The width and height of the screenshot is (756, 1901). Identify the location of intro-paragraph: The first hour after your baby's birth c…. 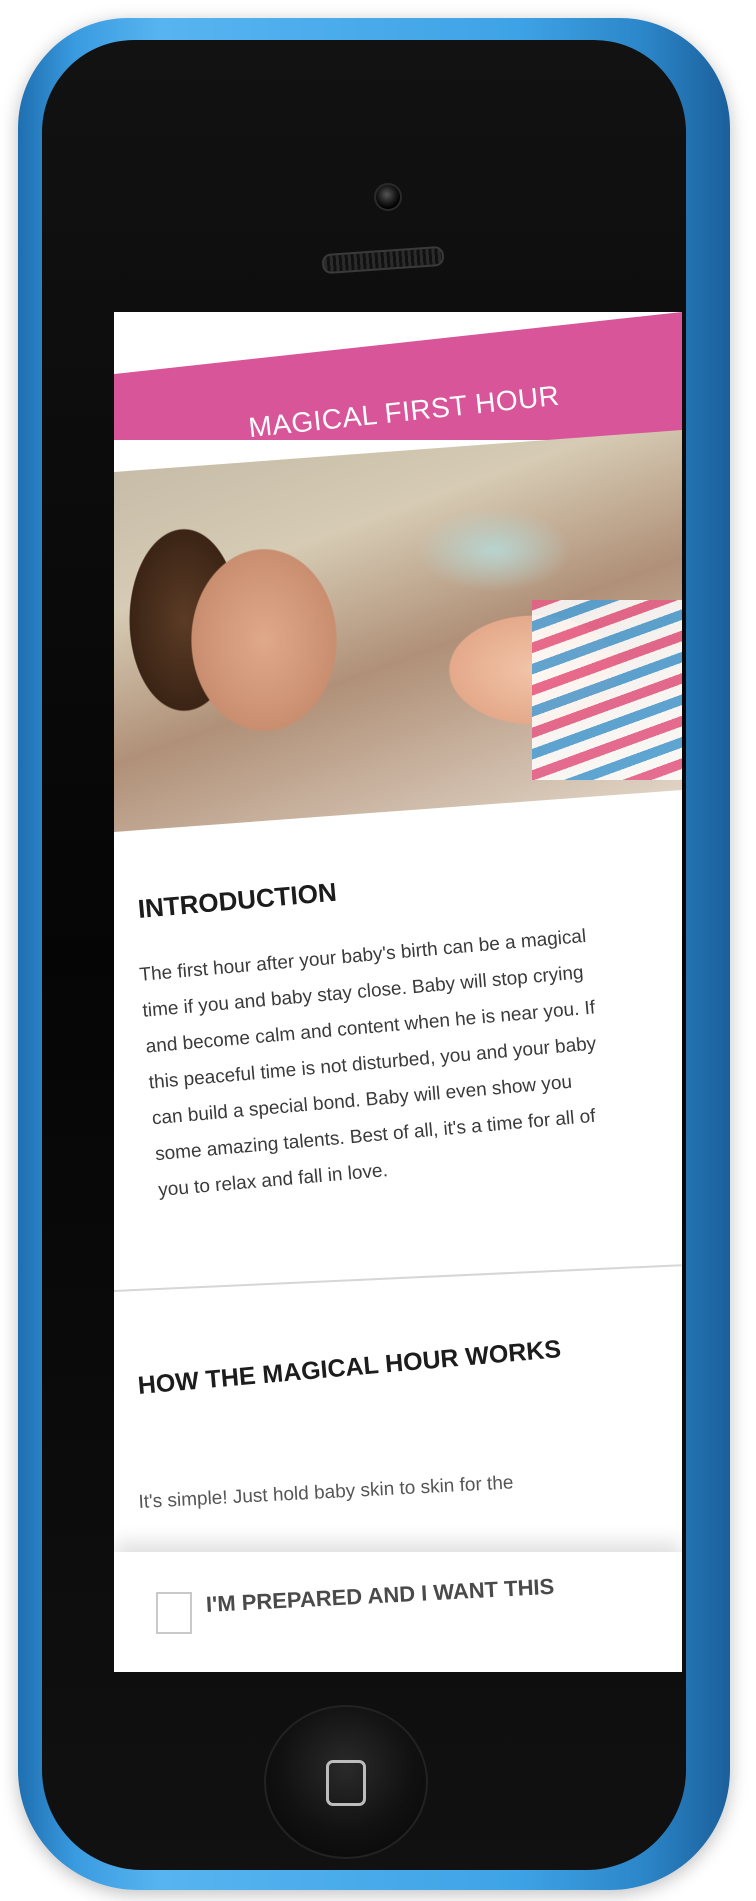
(368, 1063).